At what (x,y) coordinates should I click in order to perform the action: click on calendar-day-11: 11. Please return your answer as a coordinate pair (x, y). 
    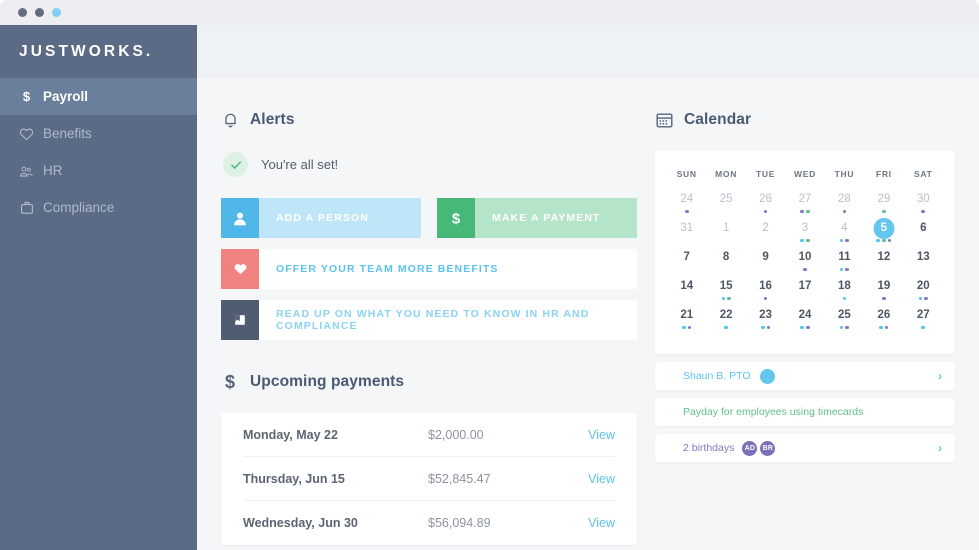
    Looking at the image, I should click on (844, 264).